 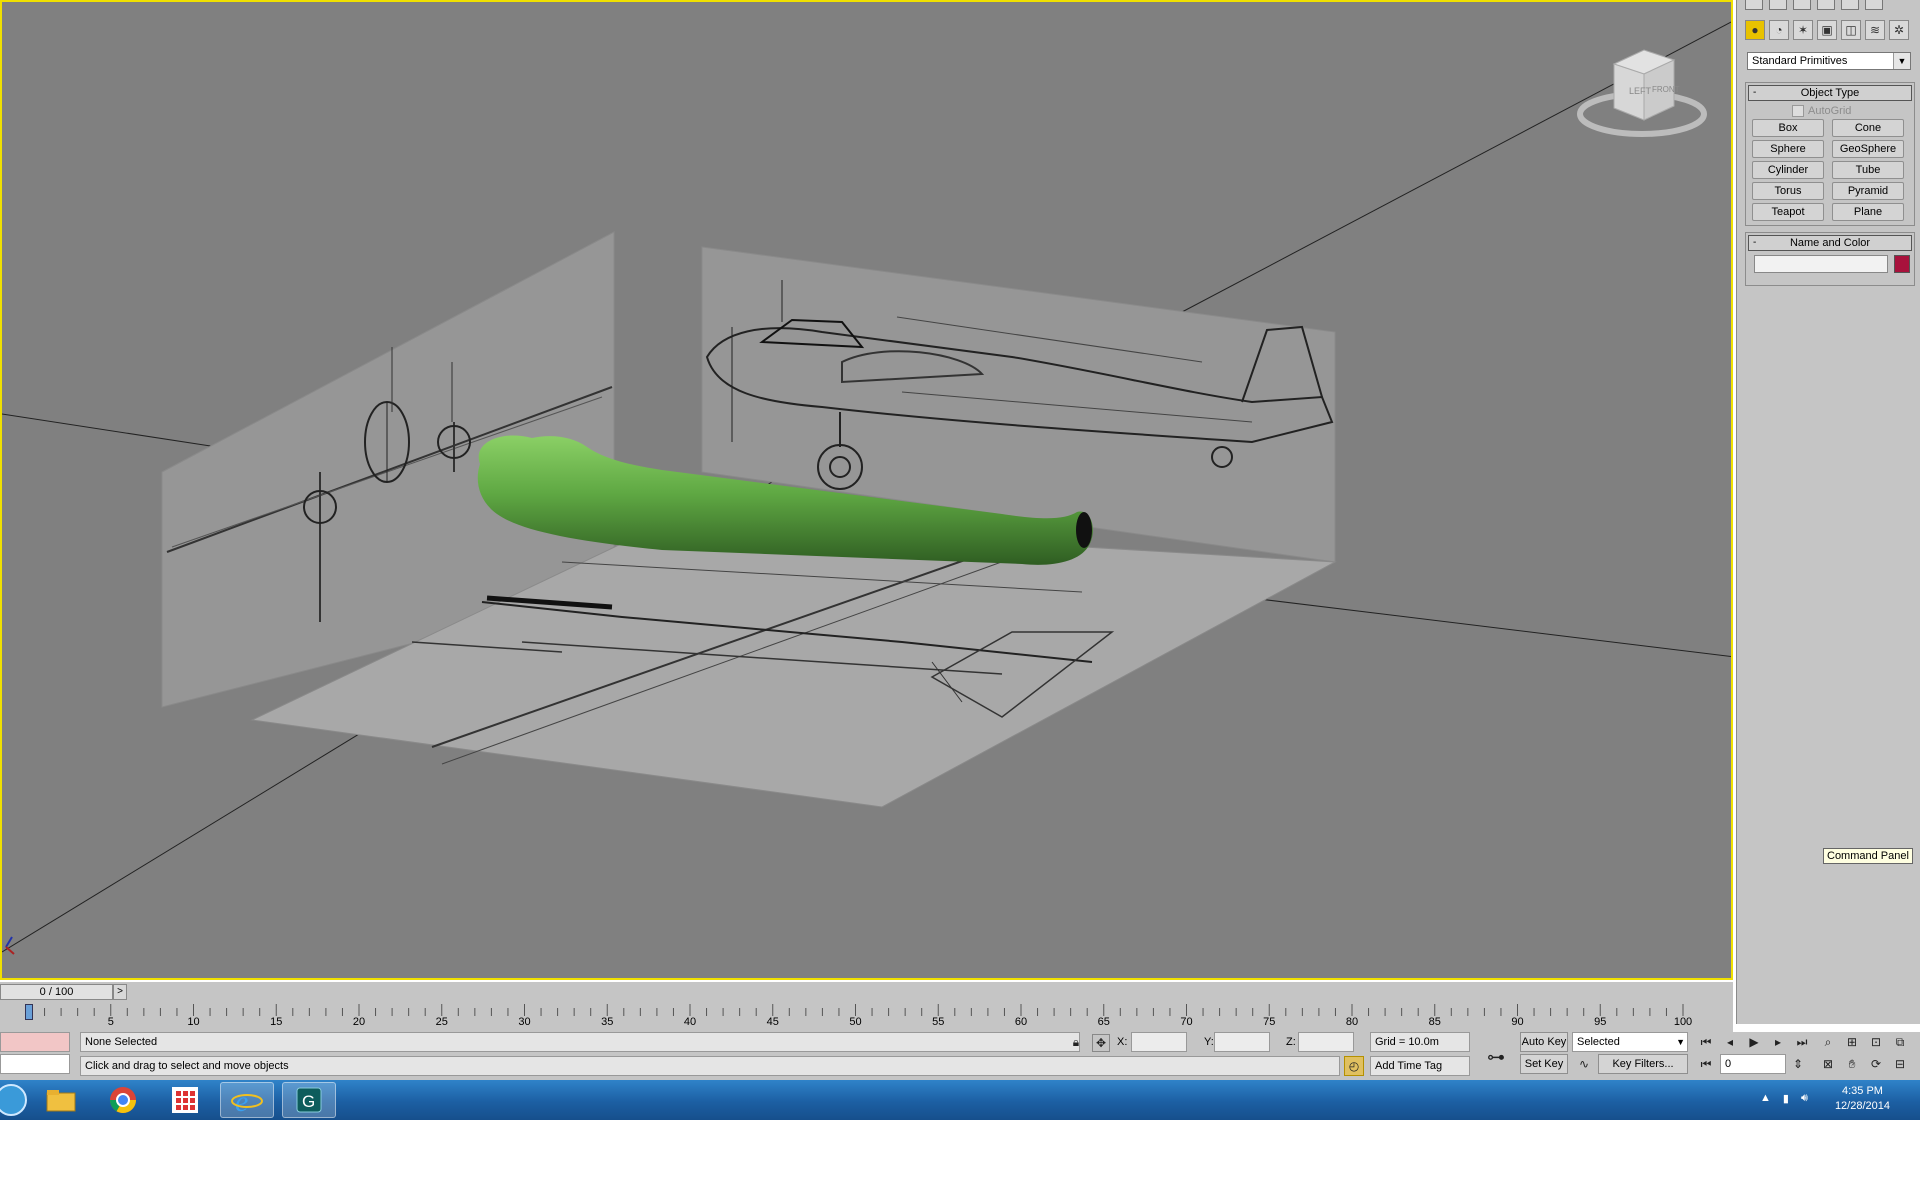 What do you see at coordinates (1875, 30) in the screenshot?
I see `space-warps-icon: ≋` at bounding box center [1875, 30].